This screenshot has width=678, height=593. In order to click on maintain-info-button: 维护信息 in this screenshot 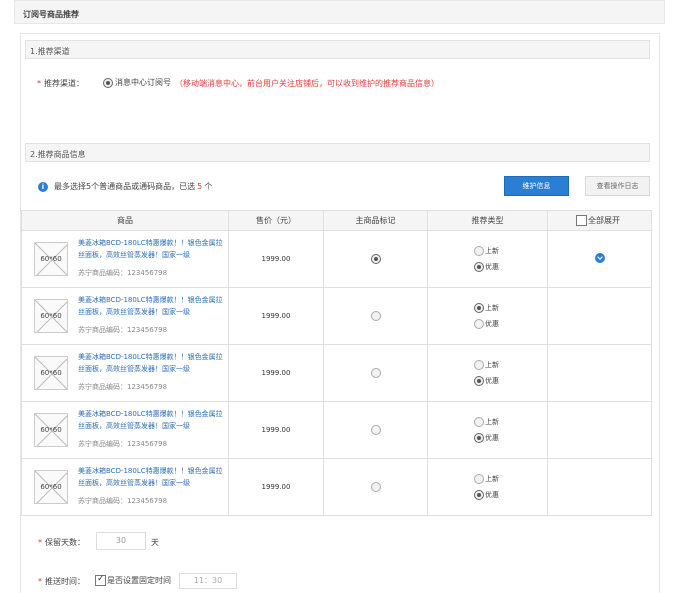, I will do `click(536, 186)`.